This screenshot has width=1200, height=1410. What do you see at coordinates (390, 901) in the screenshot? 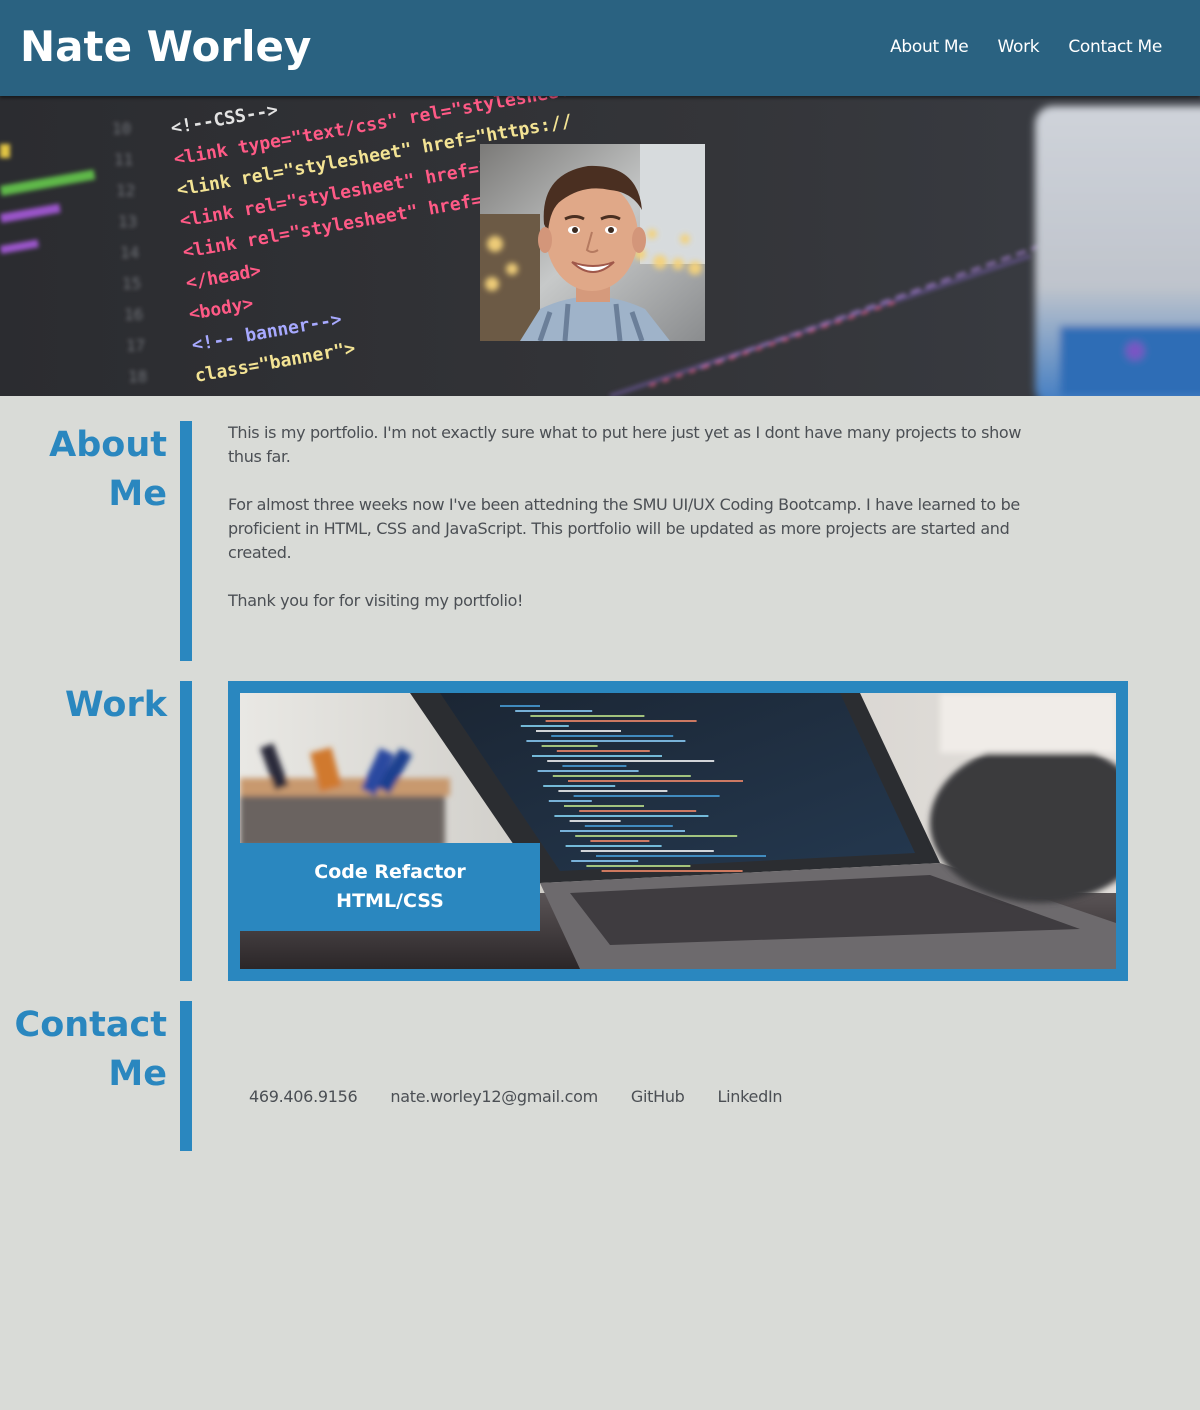
I see `work-card-title-line-2: HTML/CSS` at bounding box center [390, 901].